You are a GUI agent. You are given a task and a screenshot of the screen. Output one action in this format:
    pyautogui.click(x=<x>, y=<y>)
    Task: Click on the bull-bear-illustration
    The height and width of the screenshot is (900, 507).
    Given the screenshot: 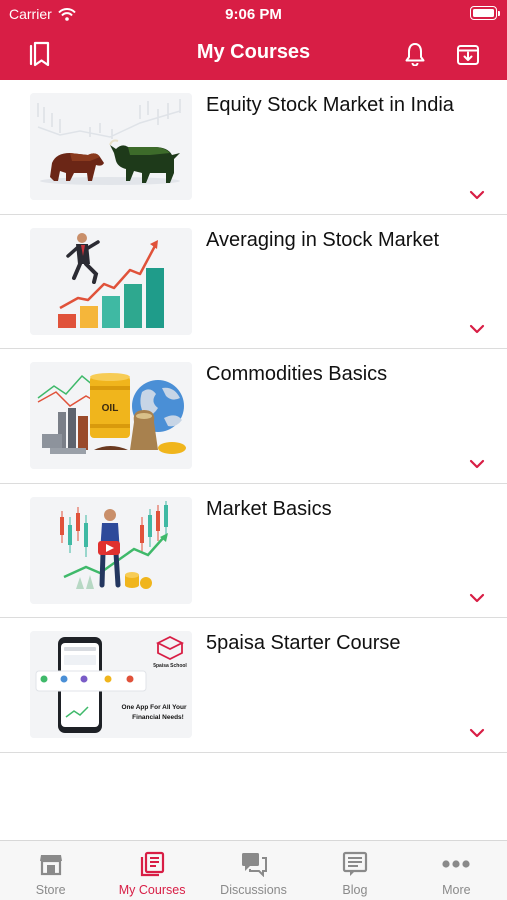 What is the action you would take?
    pyautogui.click(x=111, y=146)
    